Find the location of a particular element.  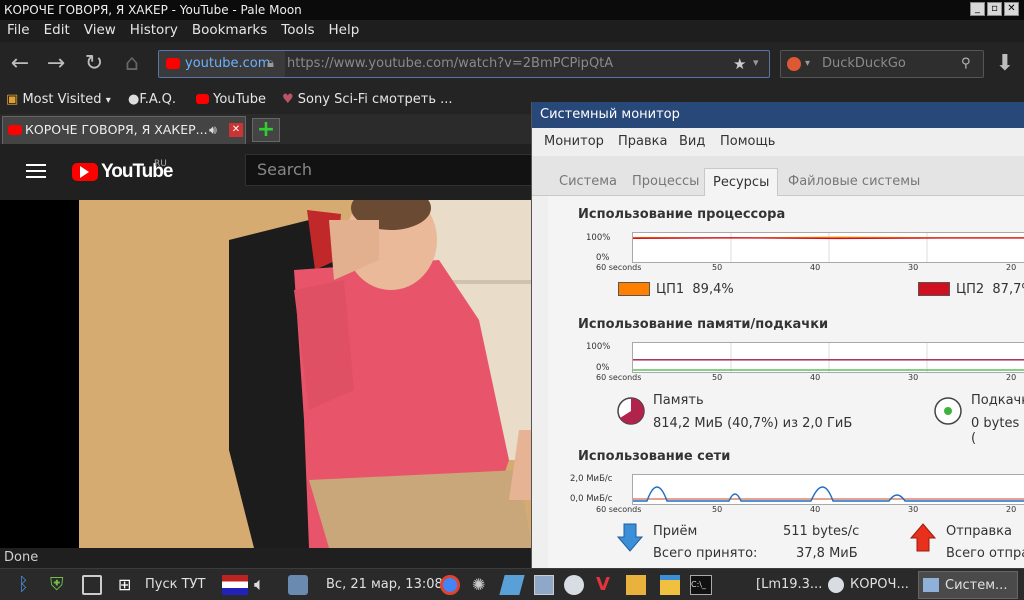

download-arrow-icon: ⬇ is located at coordinates (1005, 64).